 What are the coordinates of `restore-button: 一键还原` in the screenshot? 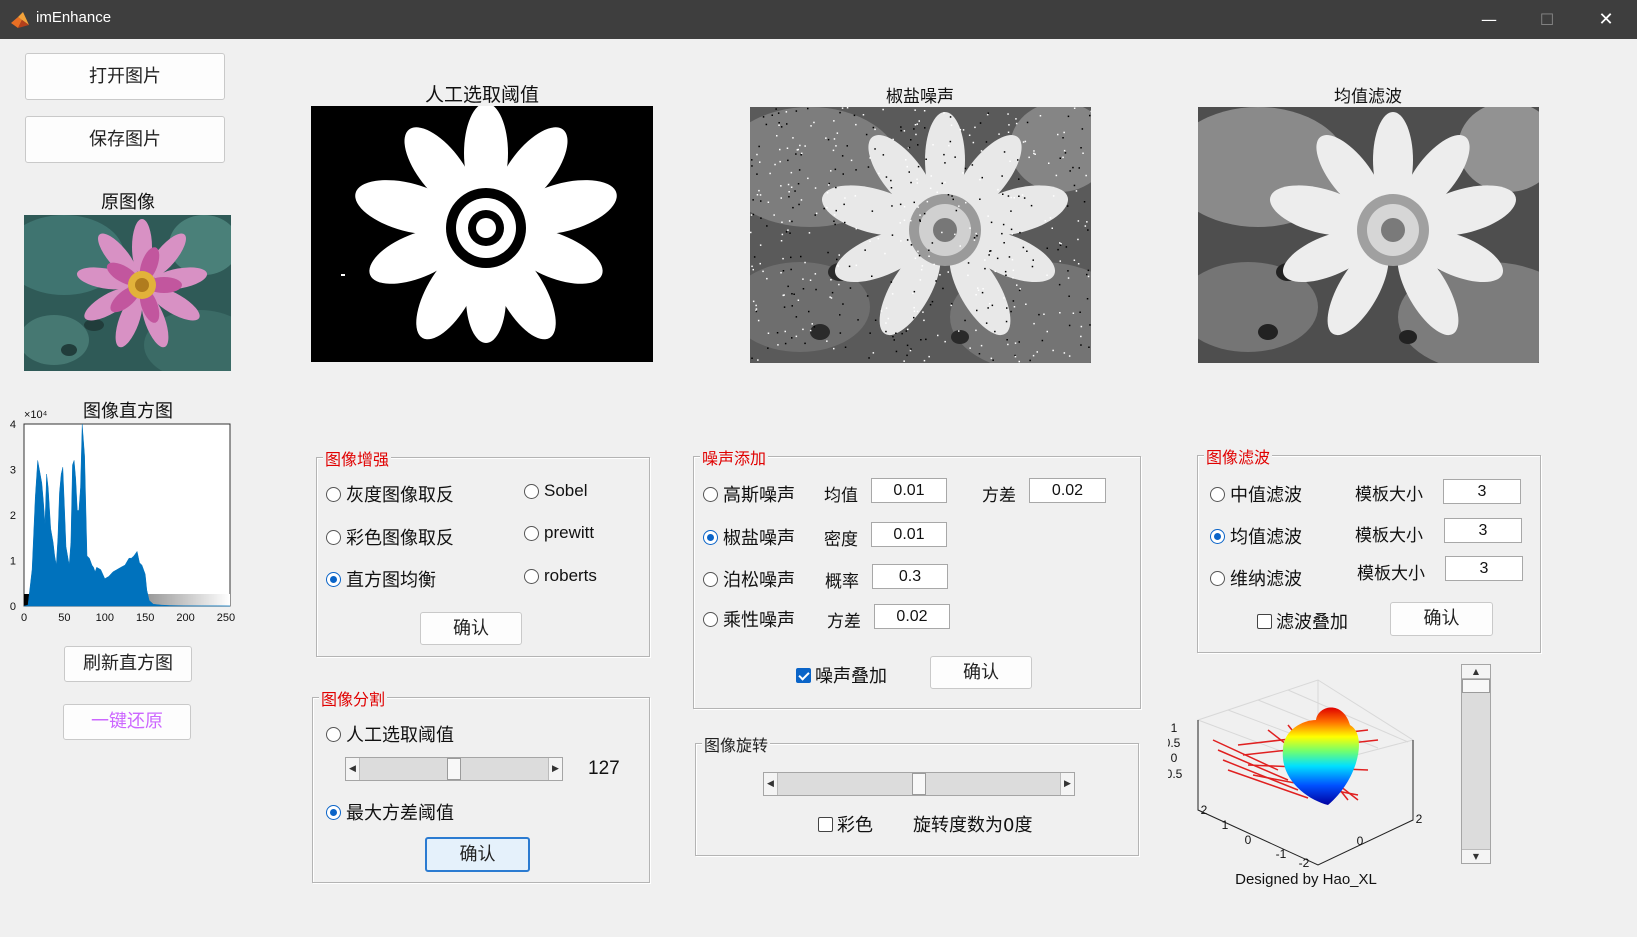 It's located at (127, 722).